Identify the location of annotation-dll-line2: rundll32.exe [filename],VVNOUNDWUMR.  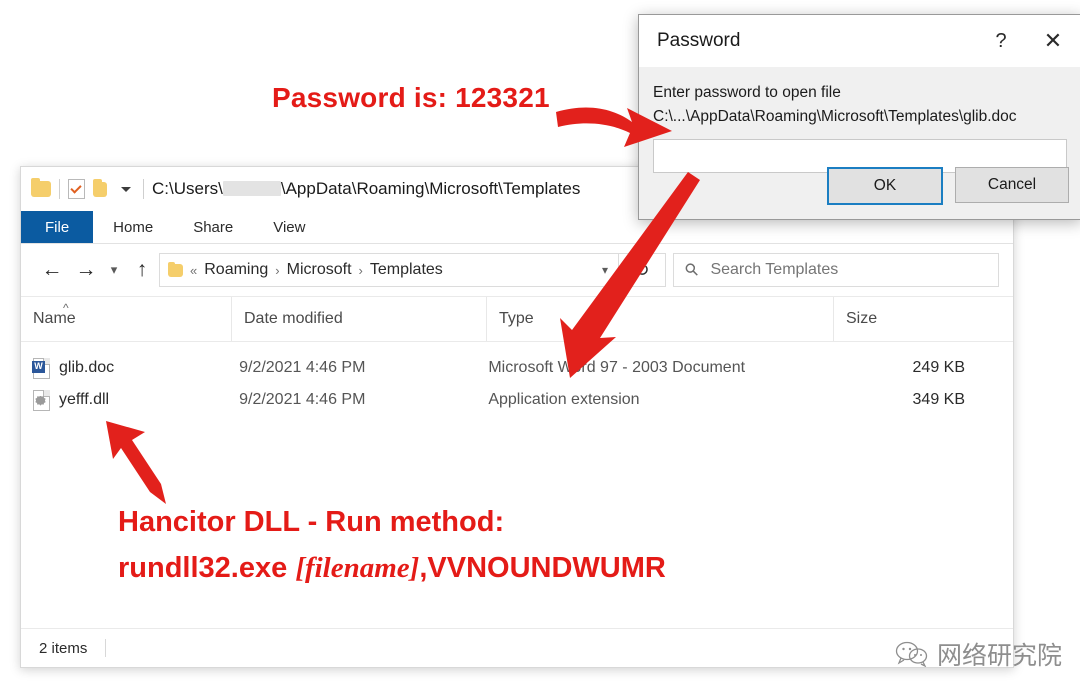
(392, 568).